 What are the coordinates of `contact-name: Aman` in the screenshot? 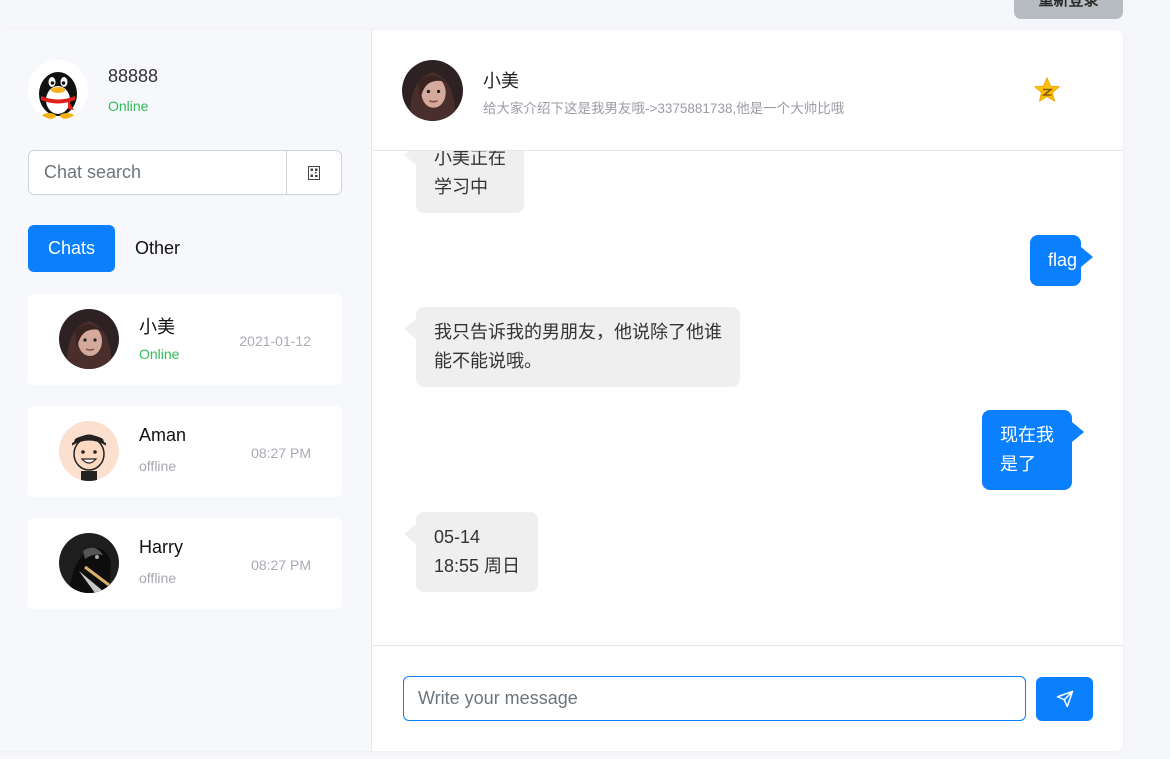 It's located at (163, 435).